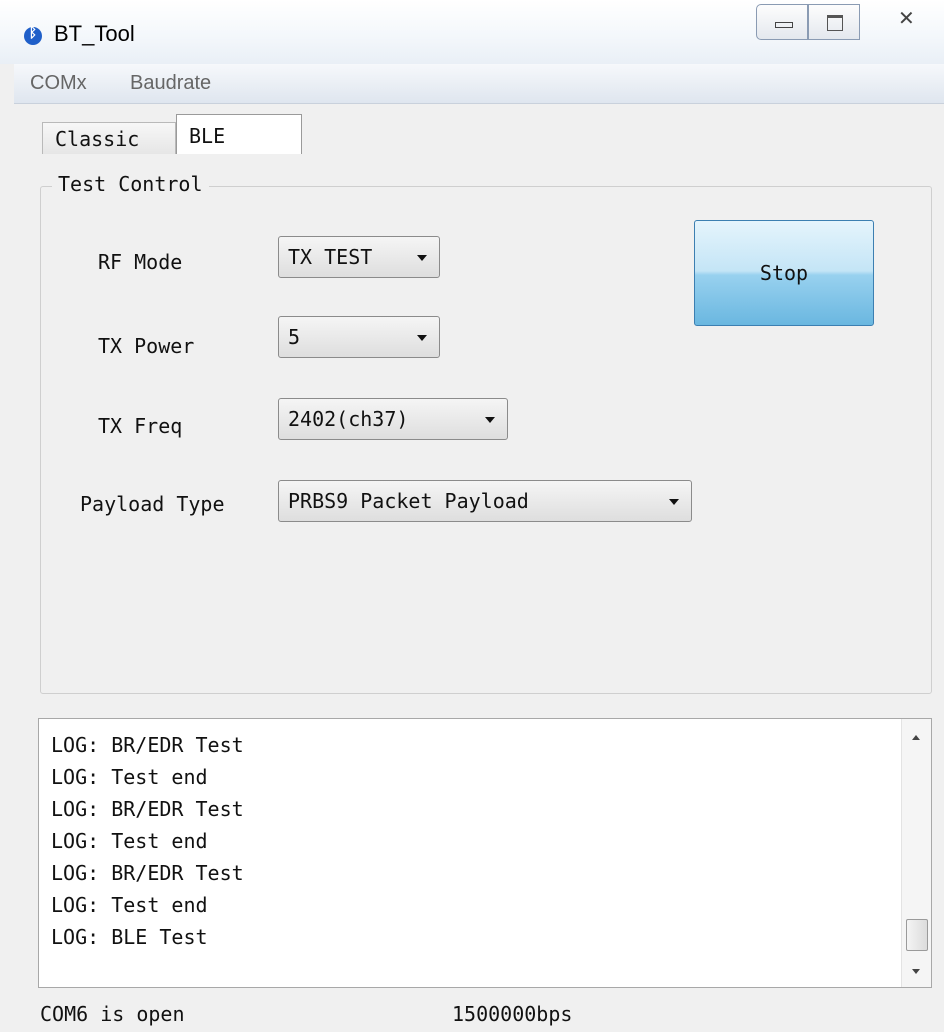 This screenshot has width=944, height=1032. What do you see at coordinates (359, 337) in the screenshot?
I see `tx-power-select: 5` at bounding box center [359, 337].